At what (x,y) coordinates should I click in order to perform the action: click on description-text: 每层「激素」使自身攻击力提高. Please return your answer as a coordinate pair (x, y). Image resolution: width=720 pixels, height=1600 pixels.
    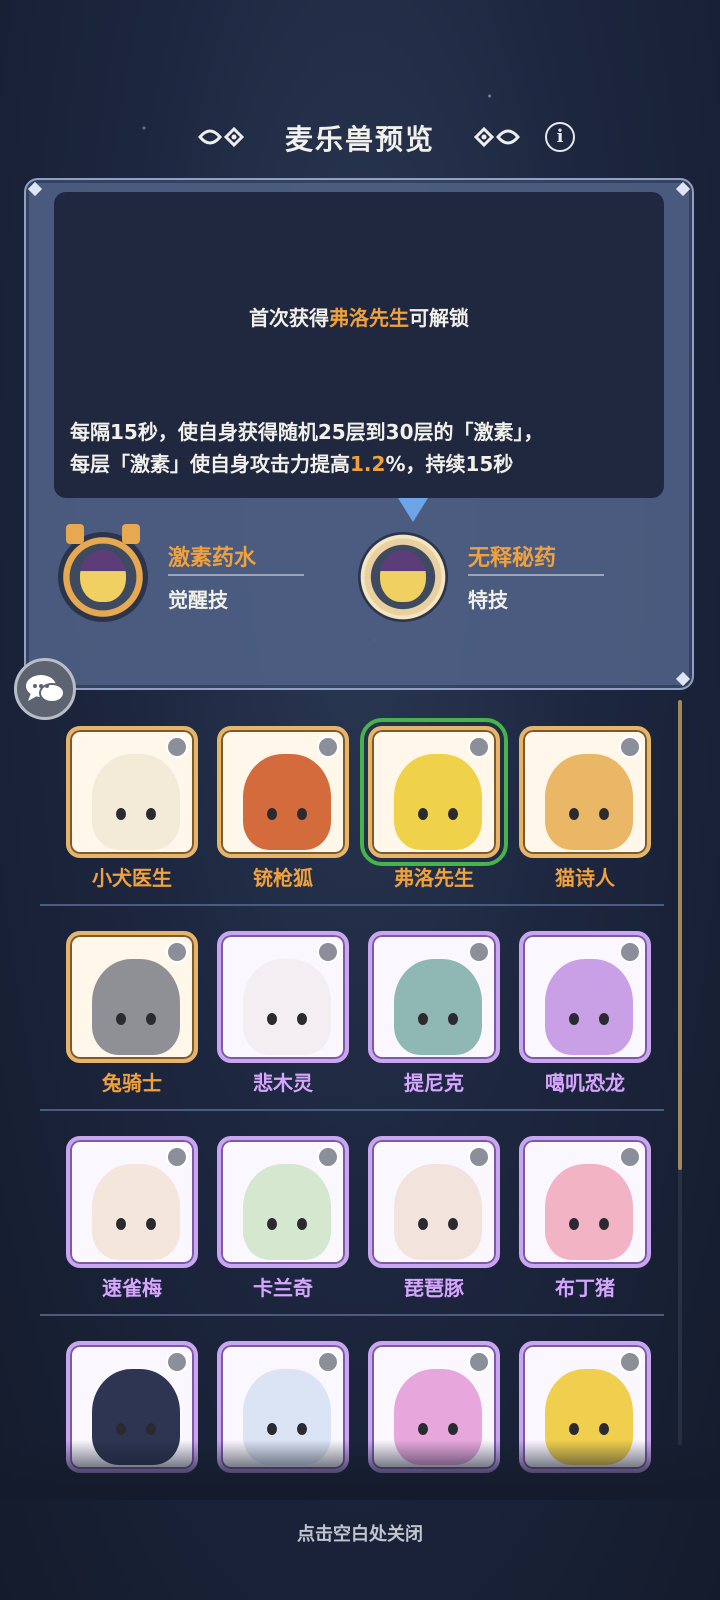
    Looking at the image, I should click on (210, 464).